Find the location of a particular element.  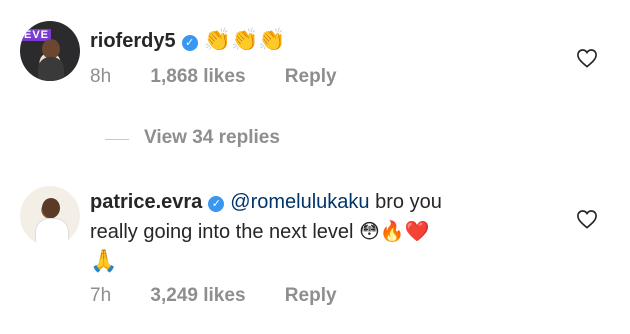

comment-meta: 7h 3,249 likes Reply is located at coordinates (230, 296).